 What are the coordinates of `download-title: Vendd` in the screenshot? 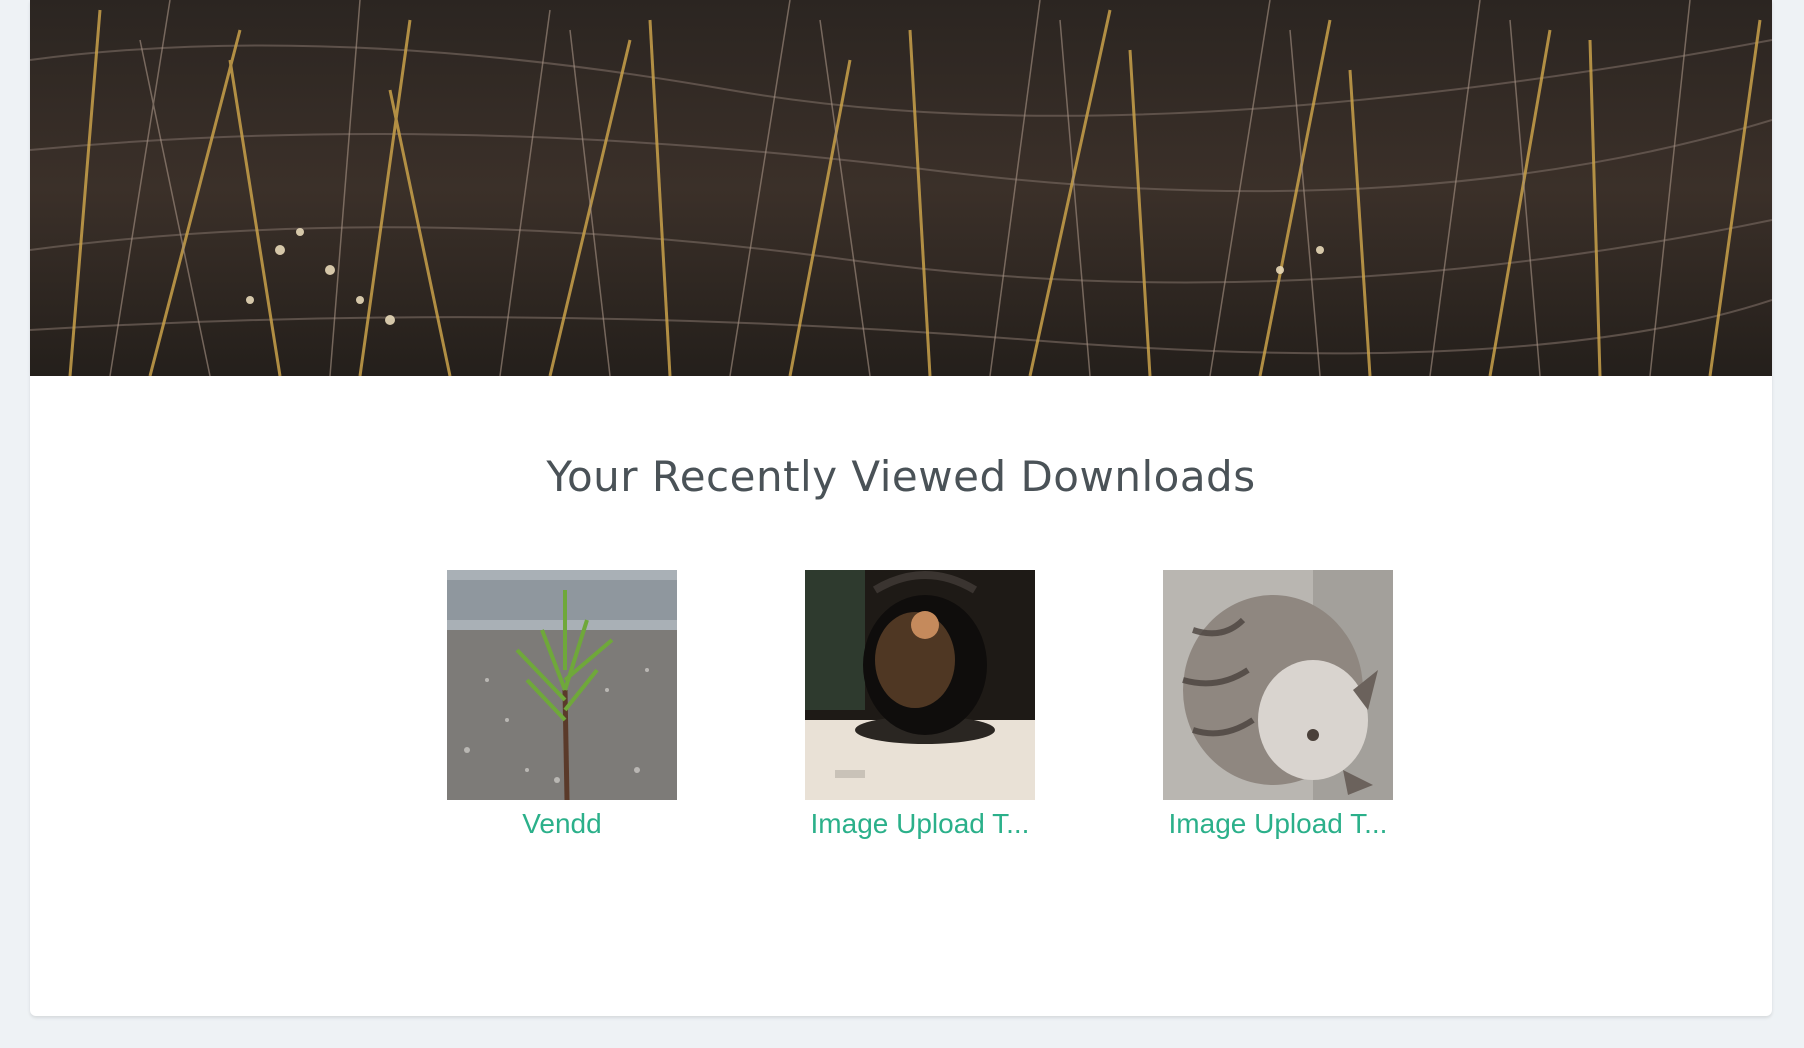 It's located at (562, 824).